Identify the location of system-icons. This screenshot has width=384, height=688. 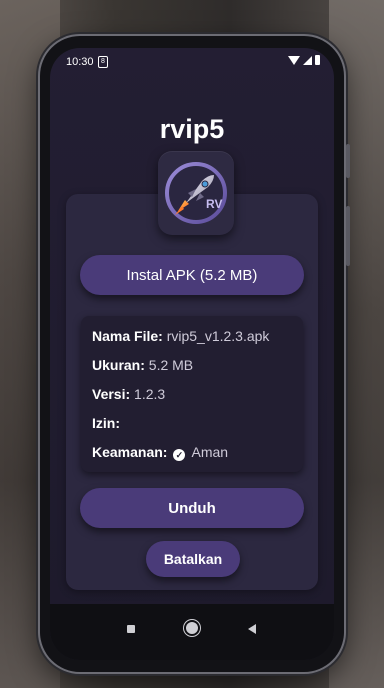
(304, 60).